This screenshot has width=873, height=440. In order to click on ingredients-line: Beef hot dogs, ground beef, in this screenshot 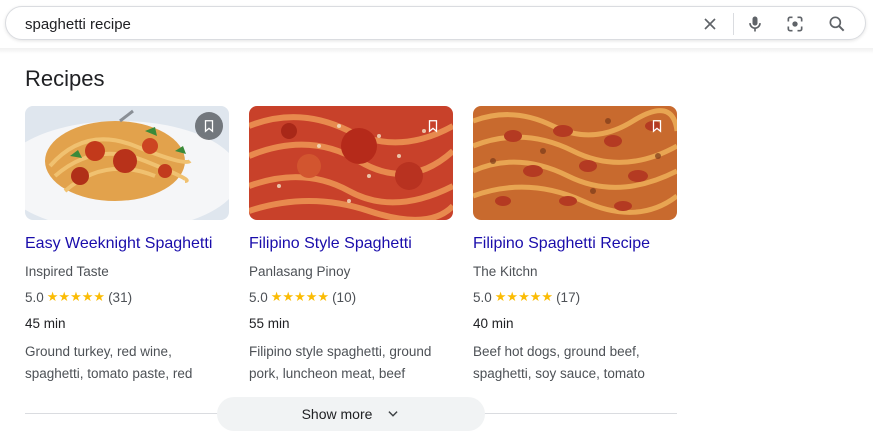, I will do `click(556, 351)`.